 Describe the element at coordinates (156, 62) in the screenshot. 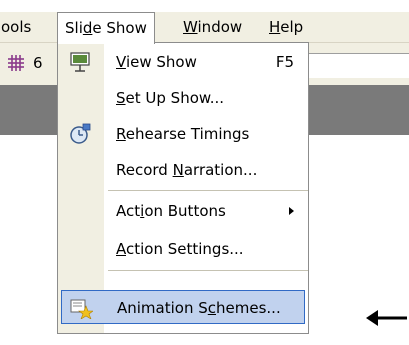

I see `menu-item-label: View Show` at that location.